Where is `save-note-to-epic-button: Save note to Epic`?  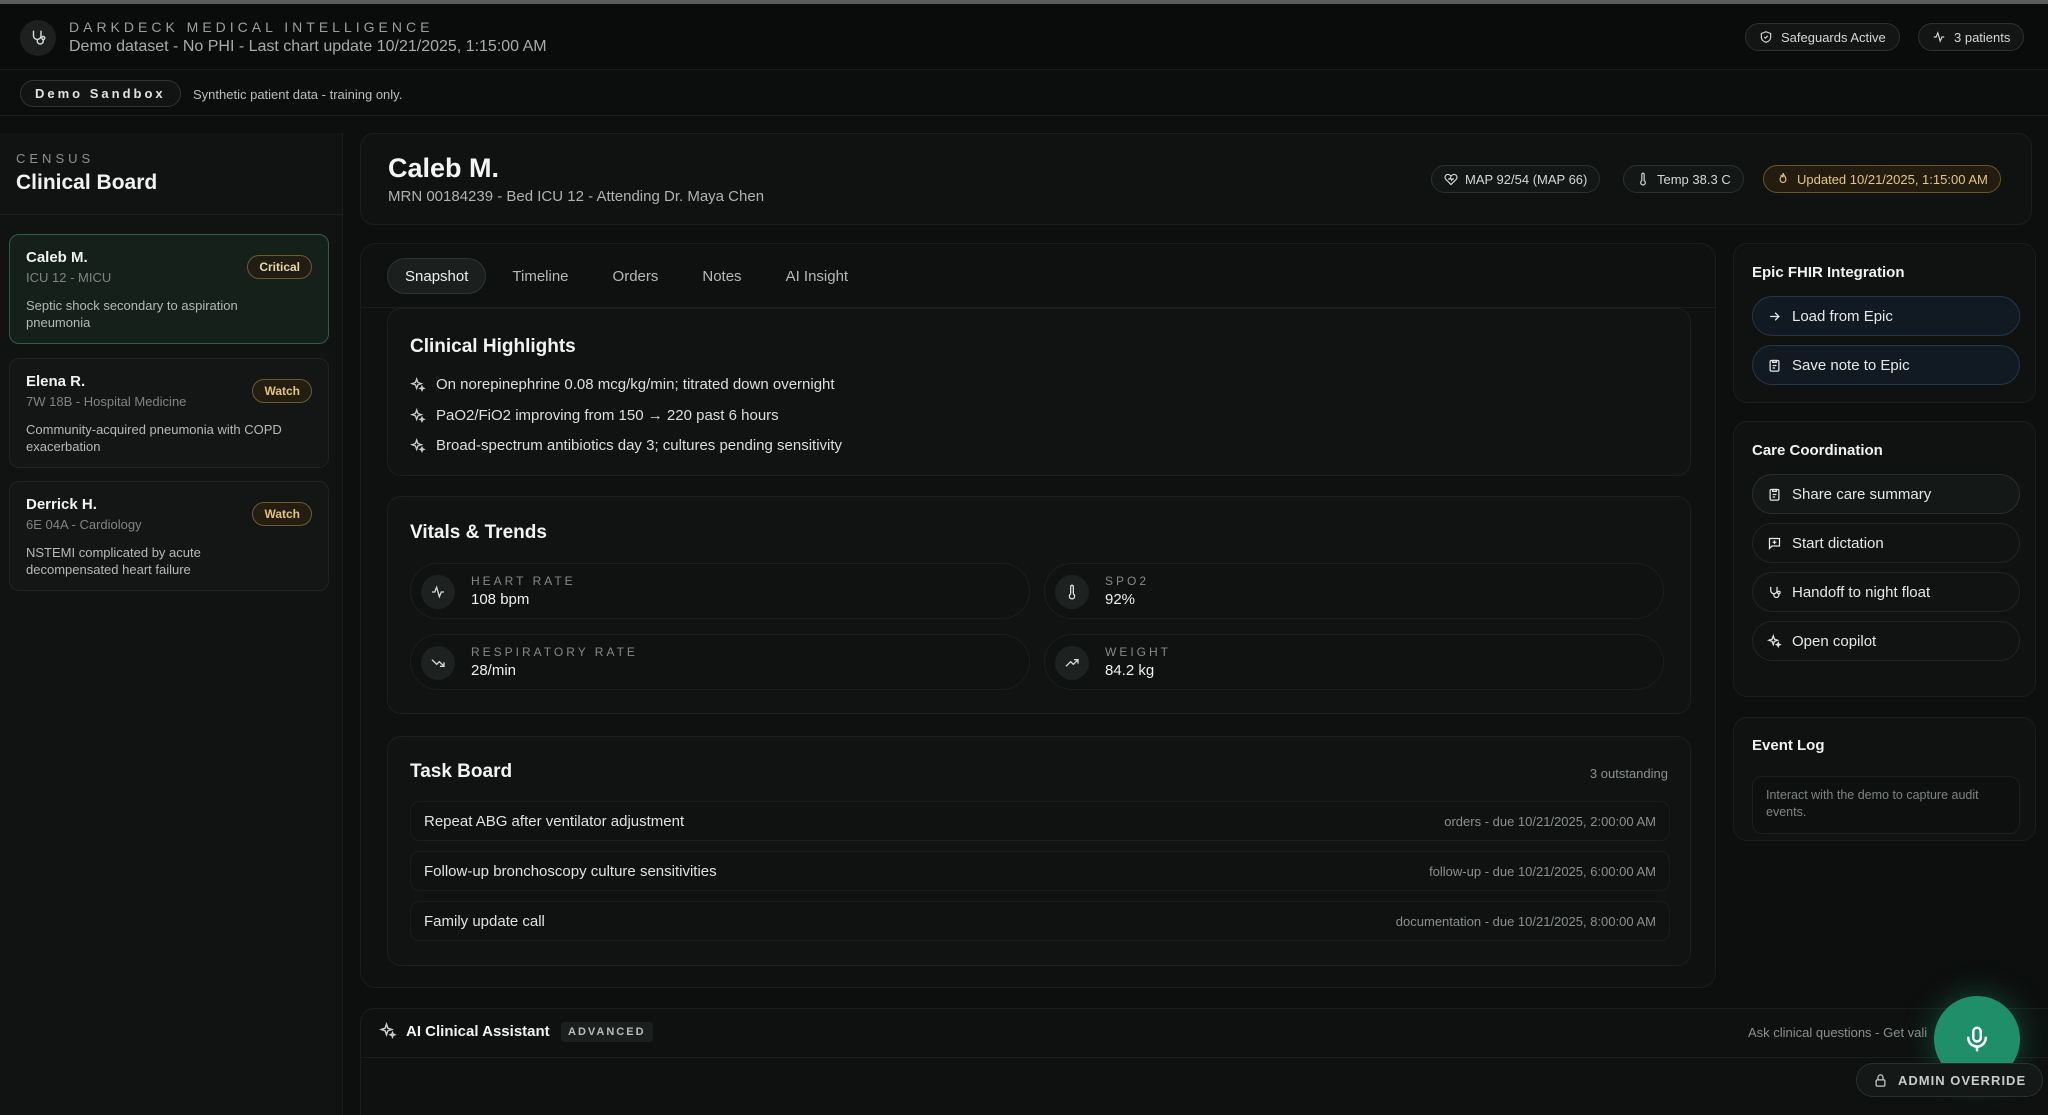 save-note-to-epic-button: Save note to Epic is located at coordinates (1886, 365).